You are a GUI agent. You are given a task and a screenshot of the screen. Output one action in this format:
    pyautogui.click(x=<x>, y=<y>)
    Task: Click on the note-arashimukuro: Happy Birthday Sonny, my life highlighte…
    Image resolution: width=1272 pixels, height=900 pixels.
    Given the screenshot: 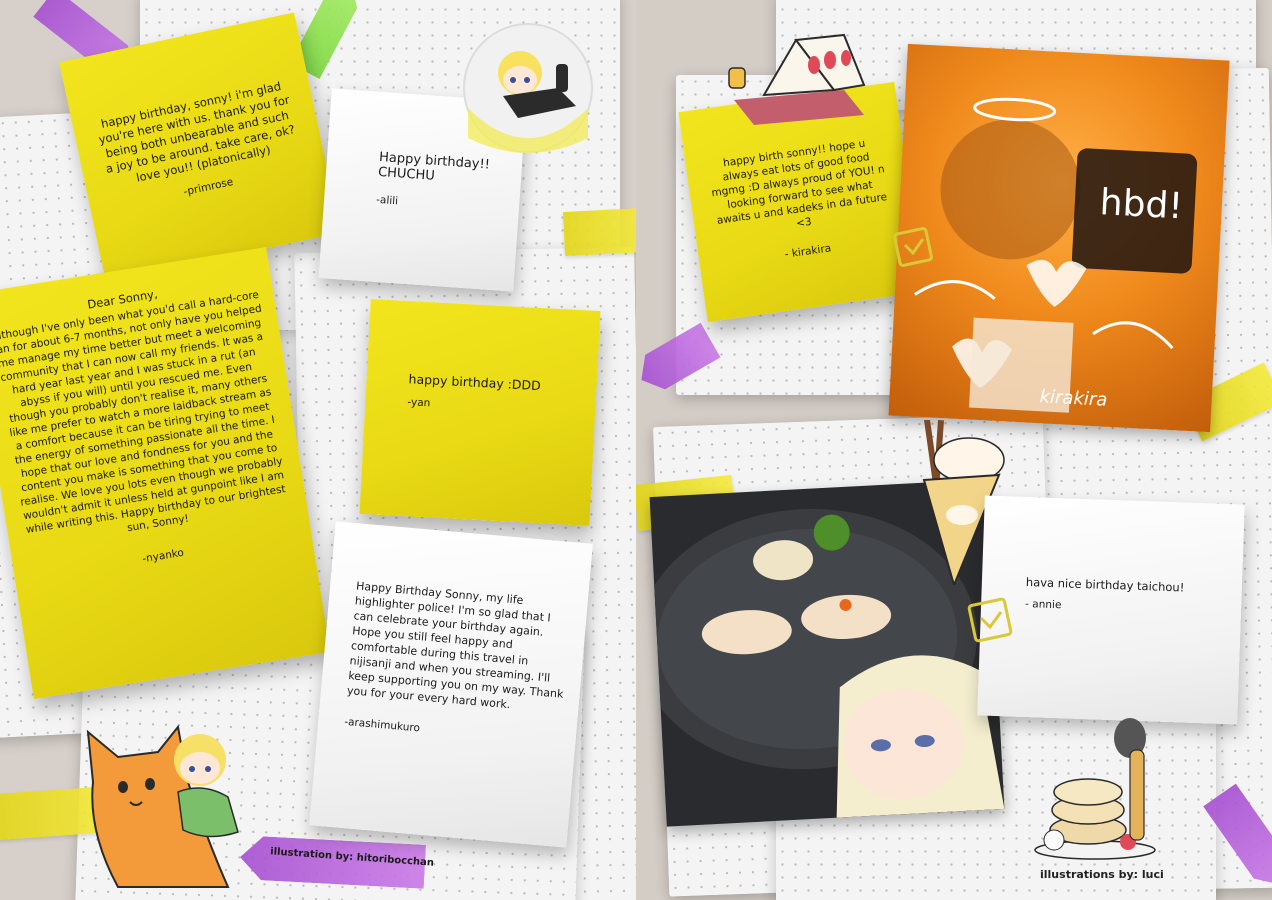 What is the action you would take?
    pyautogui.click(x=451, y=684)
    